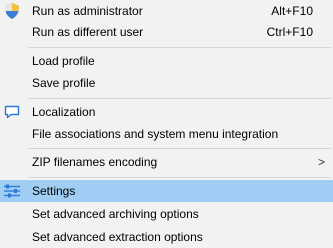 This screenshot has height=248, width=333. Describe the element at coordinates (64, 83) in the screenshot. I see `menu-item-label: Save profile` at that location.